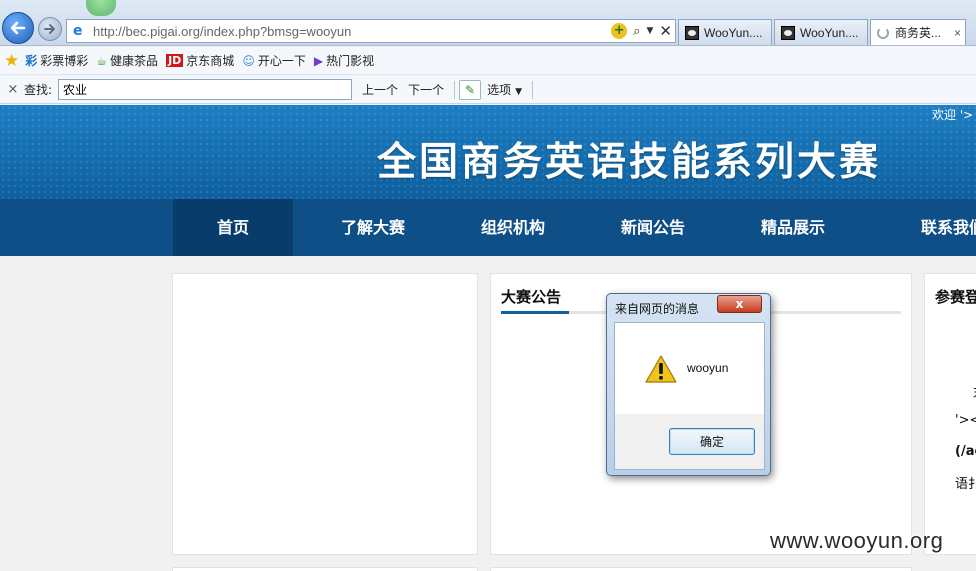 This screenshot has width=976, height=571. I want to click on site-title: 全国商务英语技能系列大赛, so click(629, 162).